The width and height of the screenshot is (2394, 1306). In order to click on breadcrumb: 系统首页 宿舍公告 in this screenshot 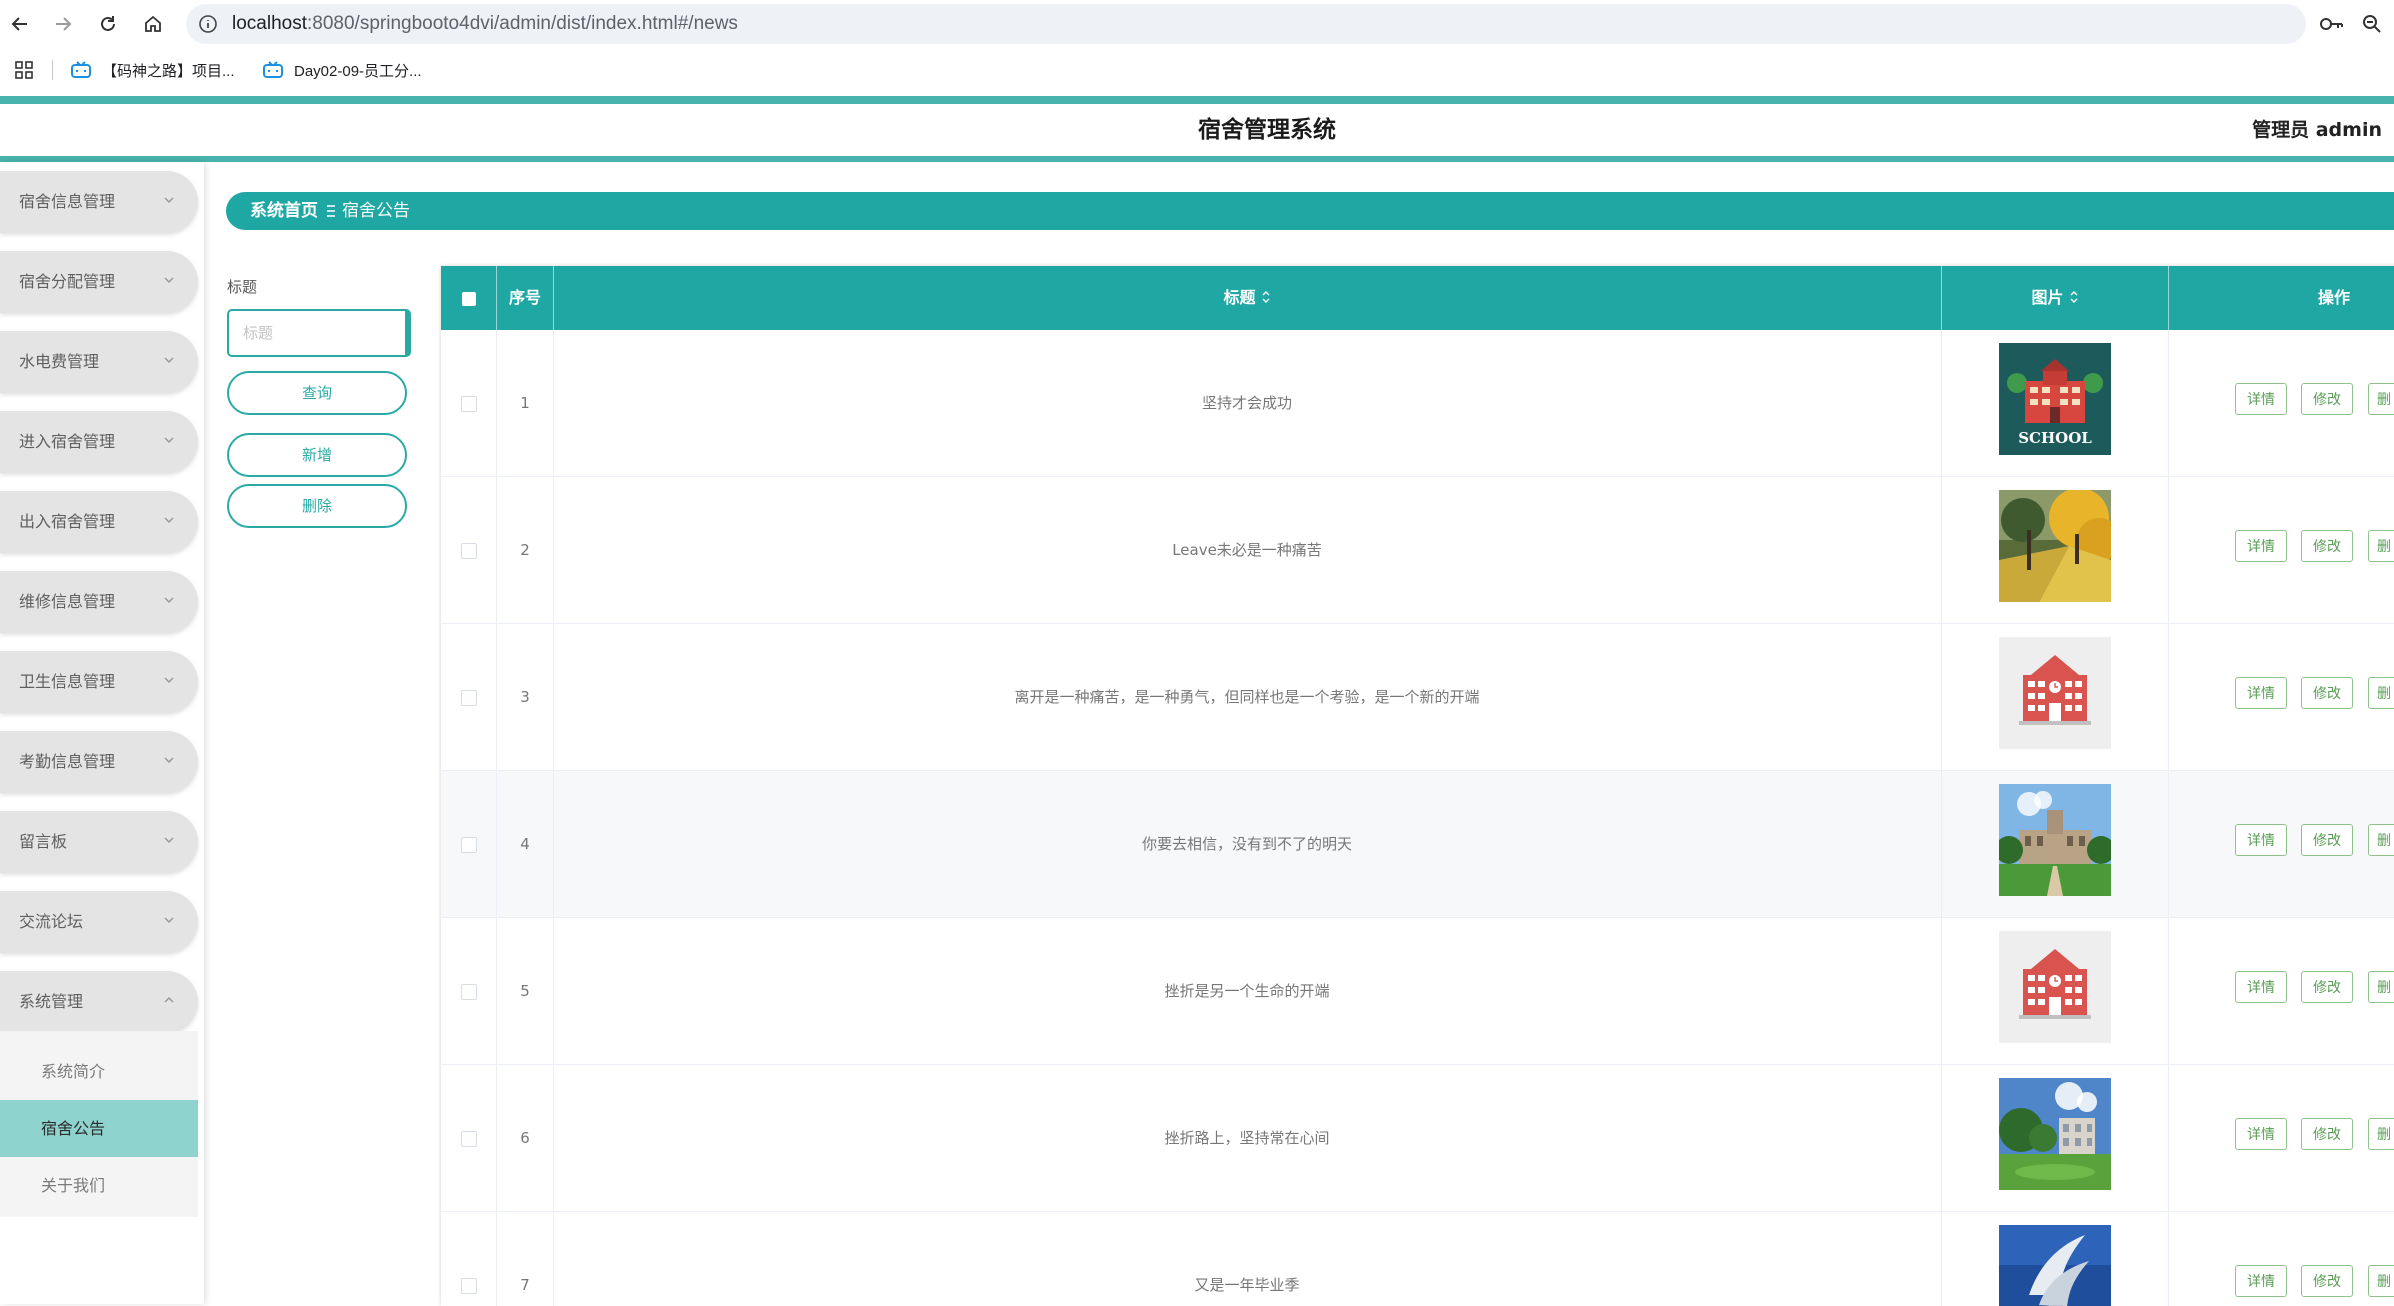, I will do `click(1310, 211)`.